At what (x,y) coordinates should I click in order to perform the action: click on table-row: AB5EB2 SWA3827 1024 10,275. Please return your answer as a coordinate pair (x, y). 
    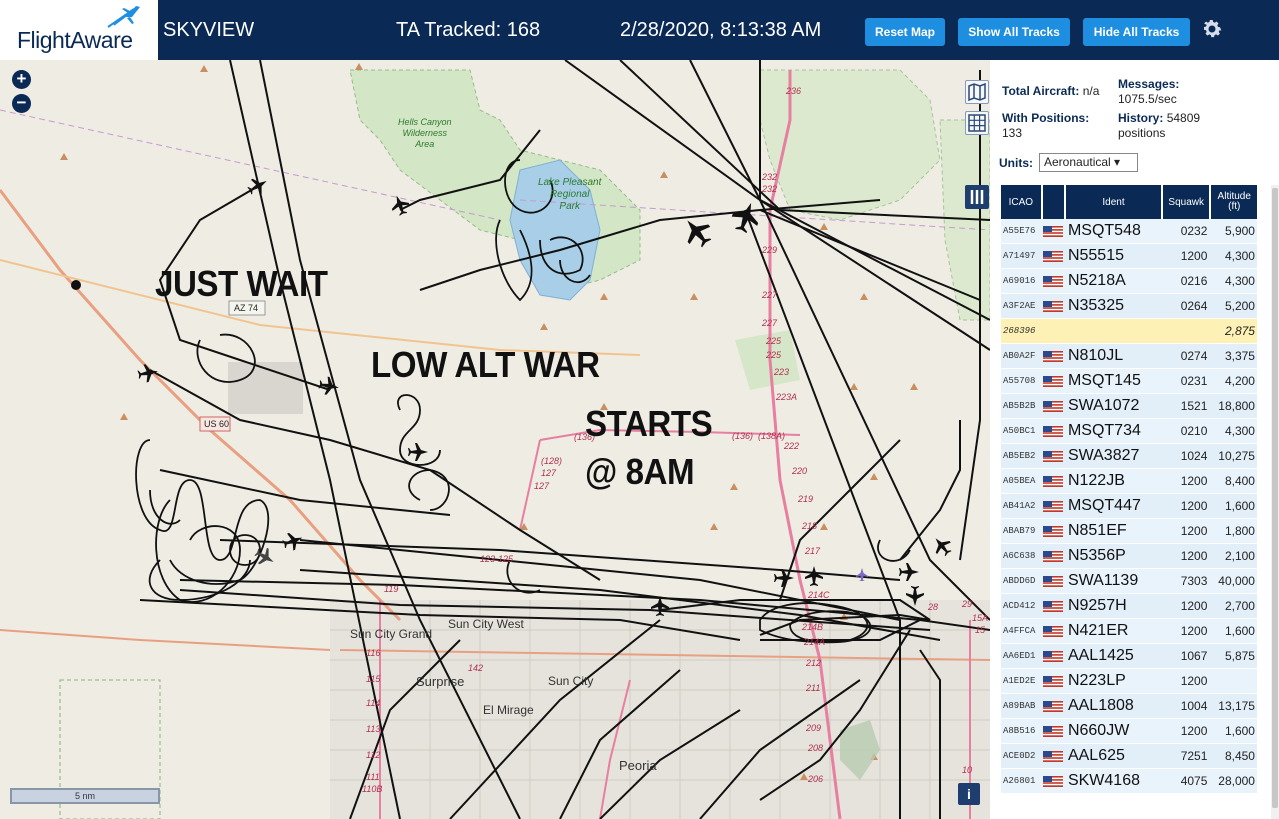
    Looking at the image, I should click on (1129, 456).